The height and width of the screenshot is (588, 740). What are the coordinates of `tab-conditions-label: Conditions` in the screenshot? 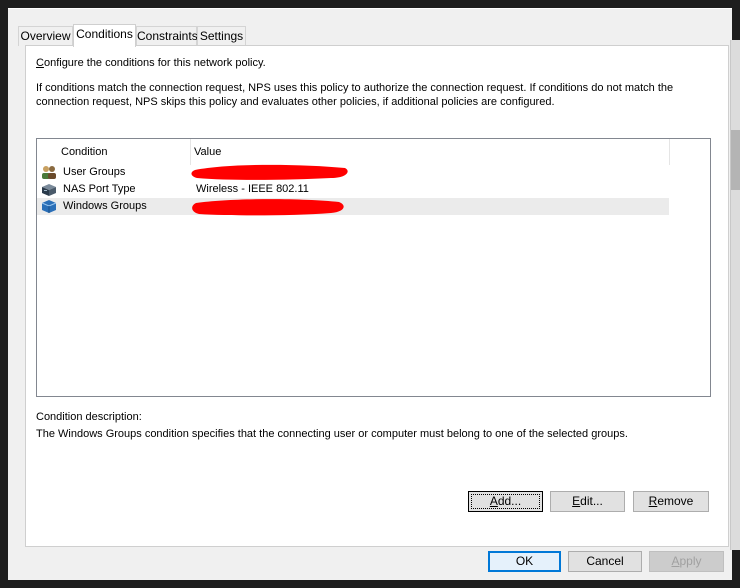 It's located at (104, 34).